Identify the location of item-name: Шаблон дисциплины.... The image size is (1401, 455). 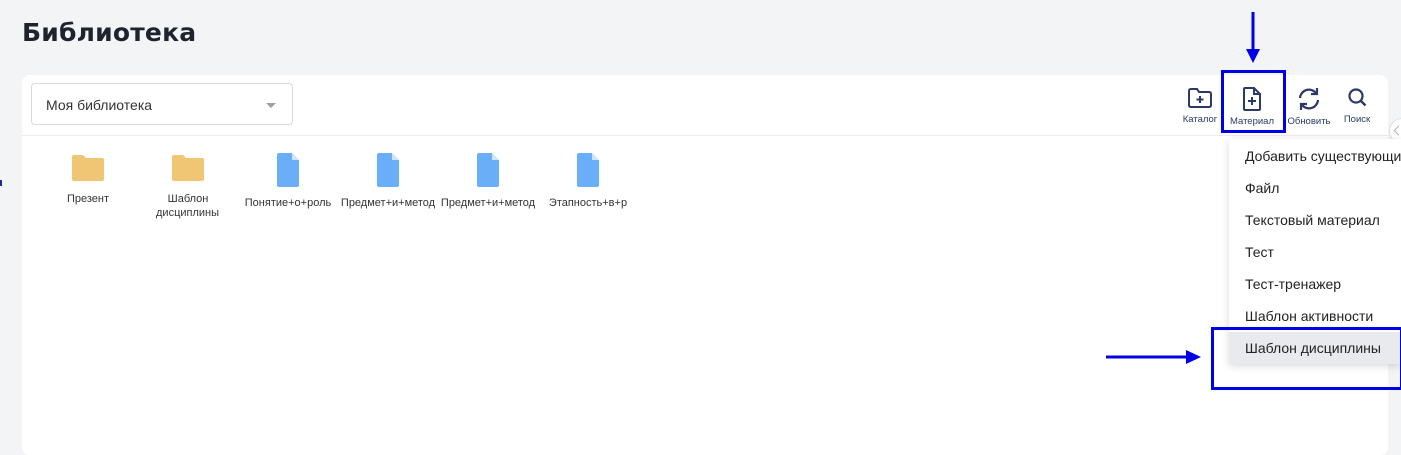
(188, 206).